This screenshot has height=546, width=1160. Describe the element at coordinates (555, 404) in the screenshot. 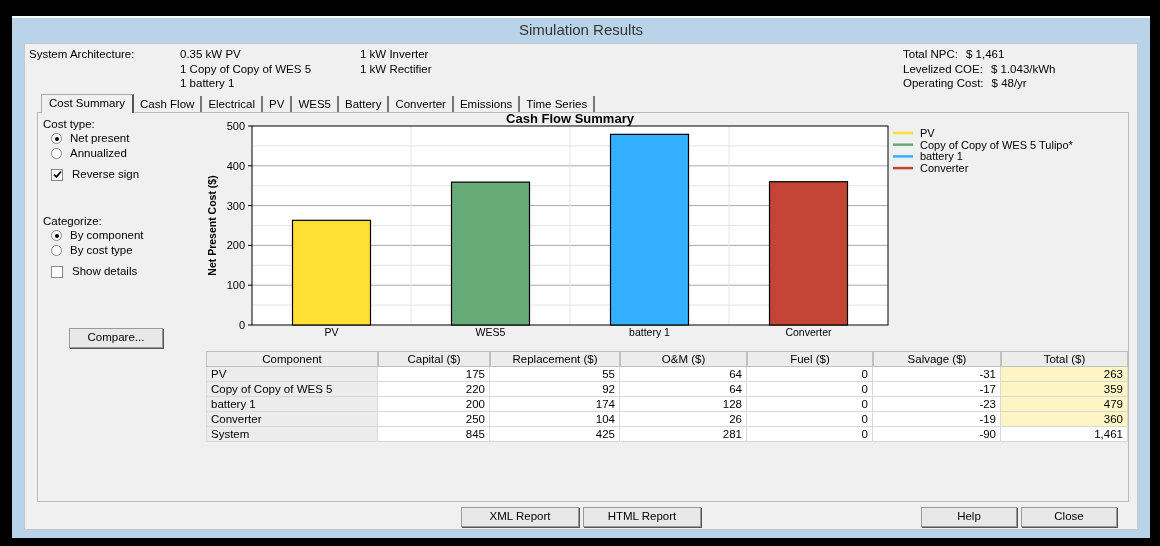

I see `table-cell: 174` at that location.